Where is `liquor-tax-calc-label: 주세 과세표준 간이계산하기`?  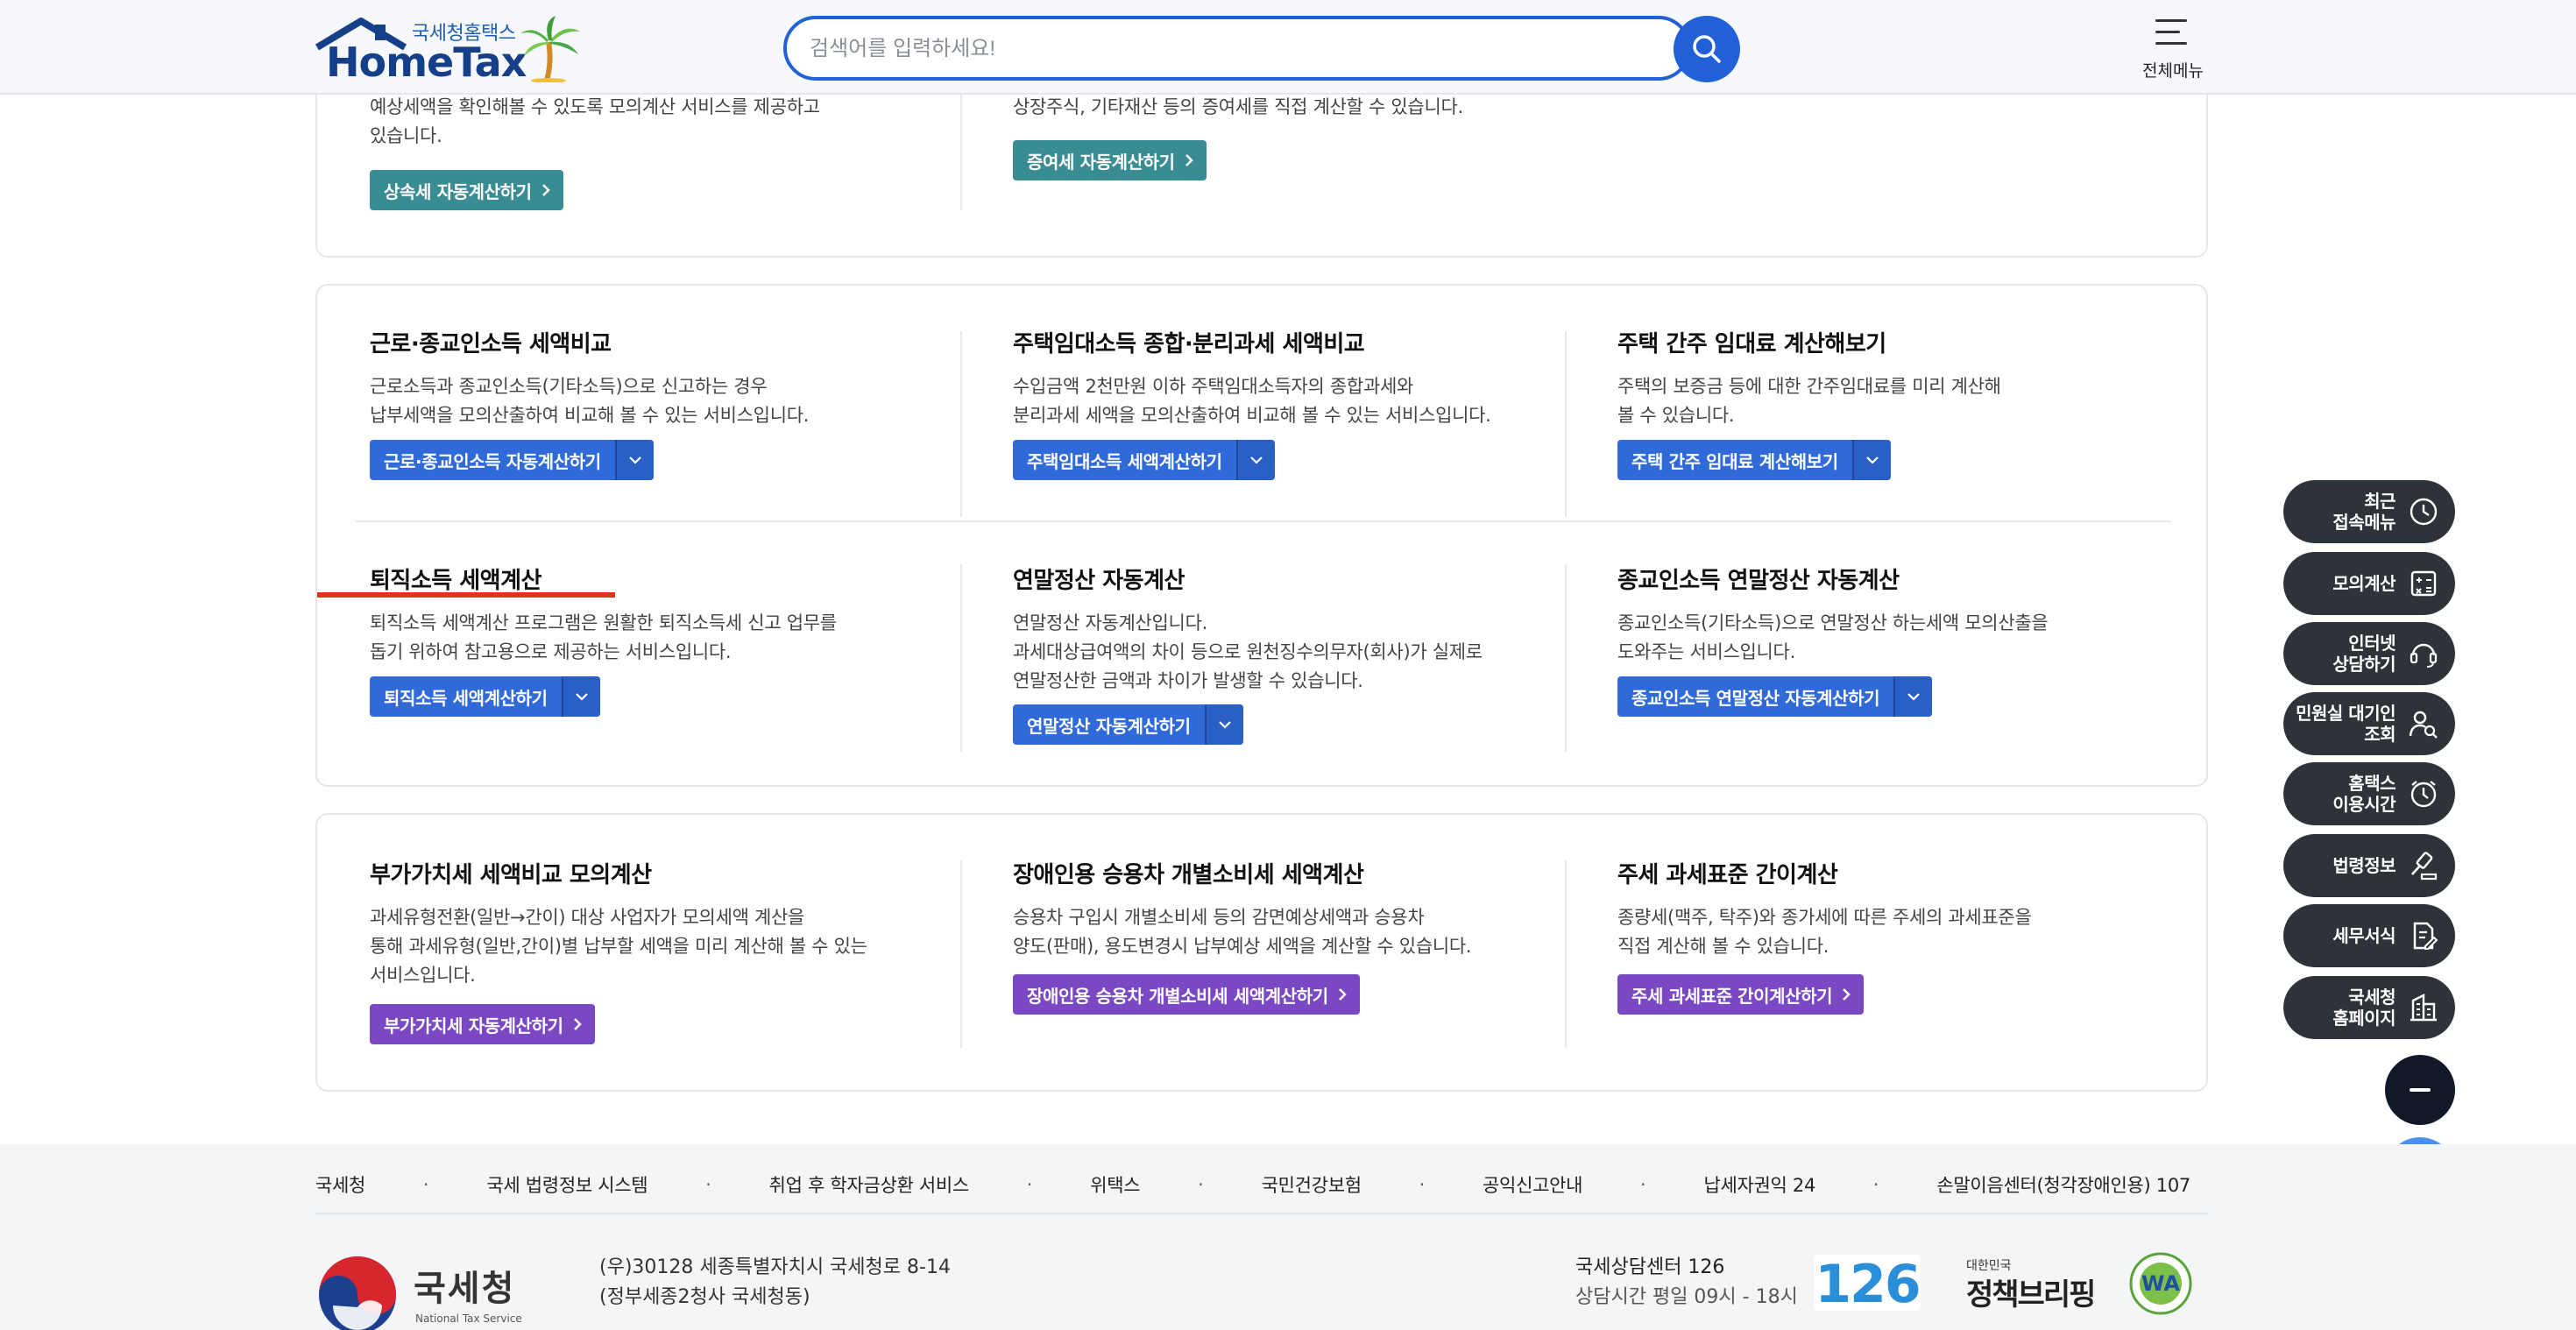
liquor-tax-calc-label: 주세 과세표준 간이계산하기 is located at coordinates (1732, 996).